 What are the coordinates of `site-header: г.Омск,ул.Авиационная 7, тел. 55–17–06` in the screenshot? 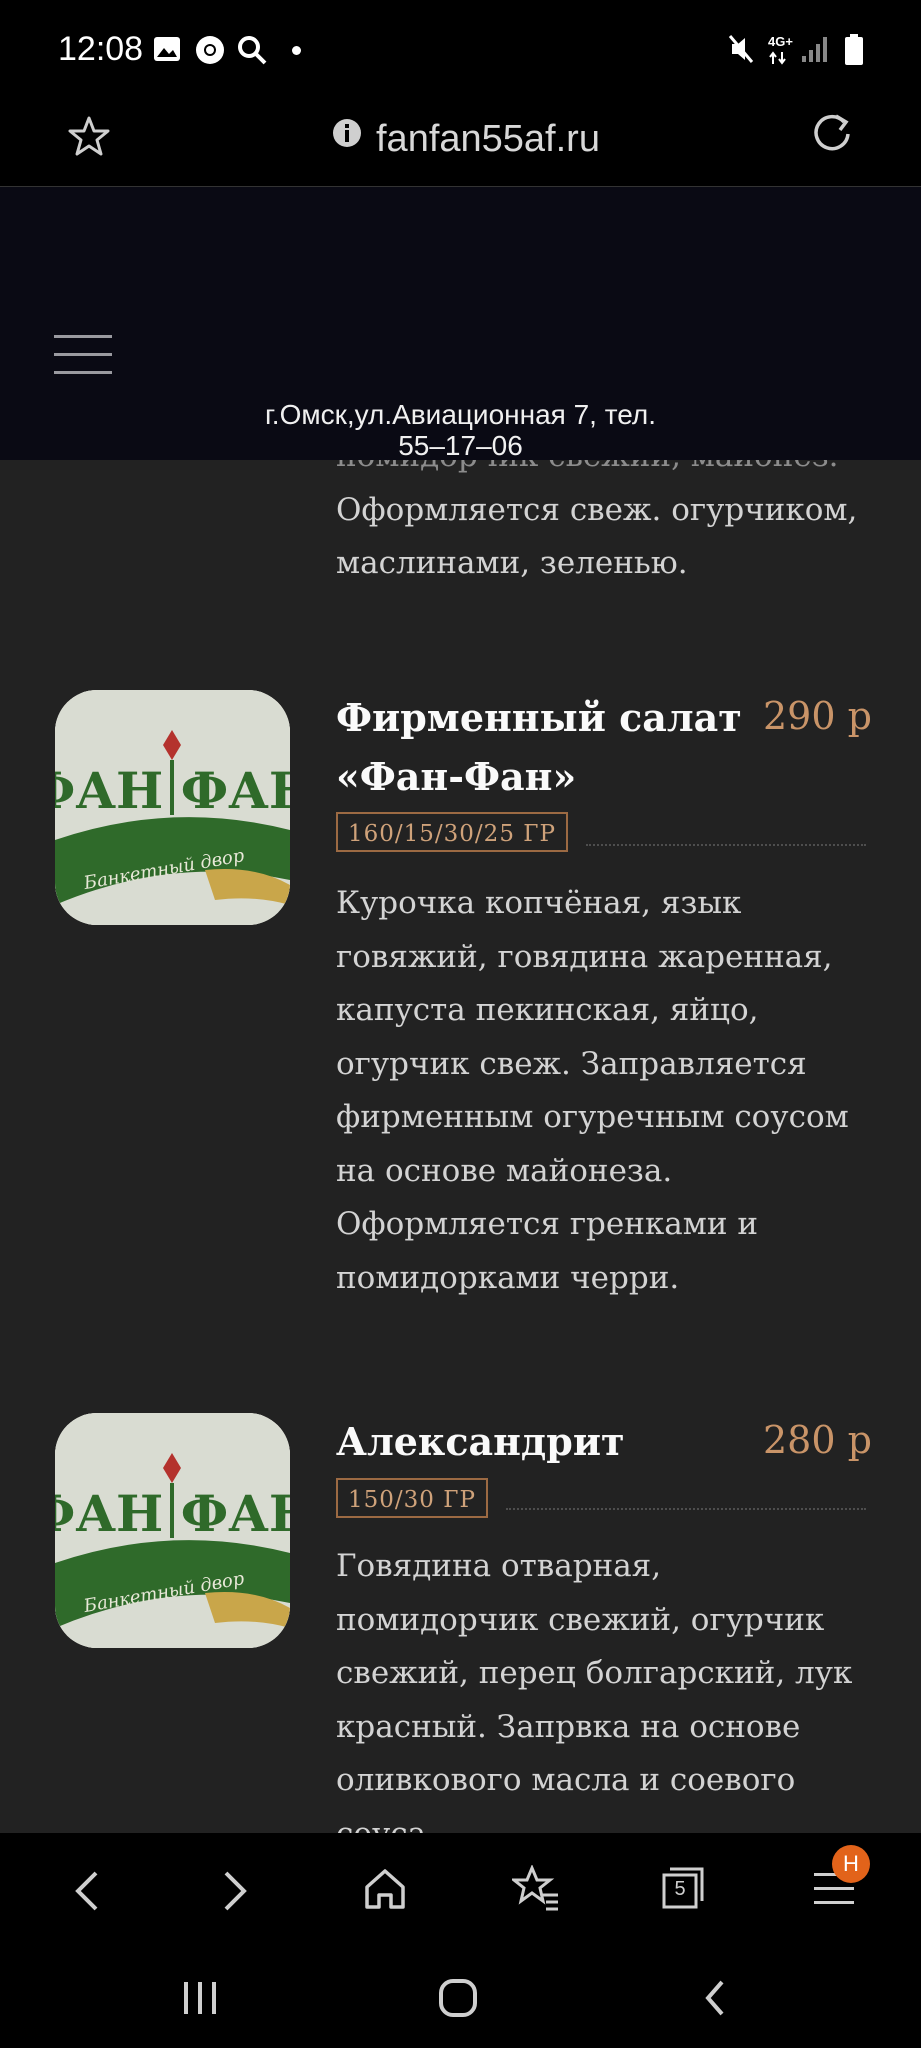 It's located at (460, 324).